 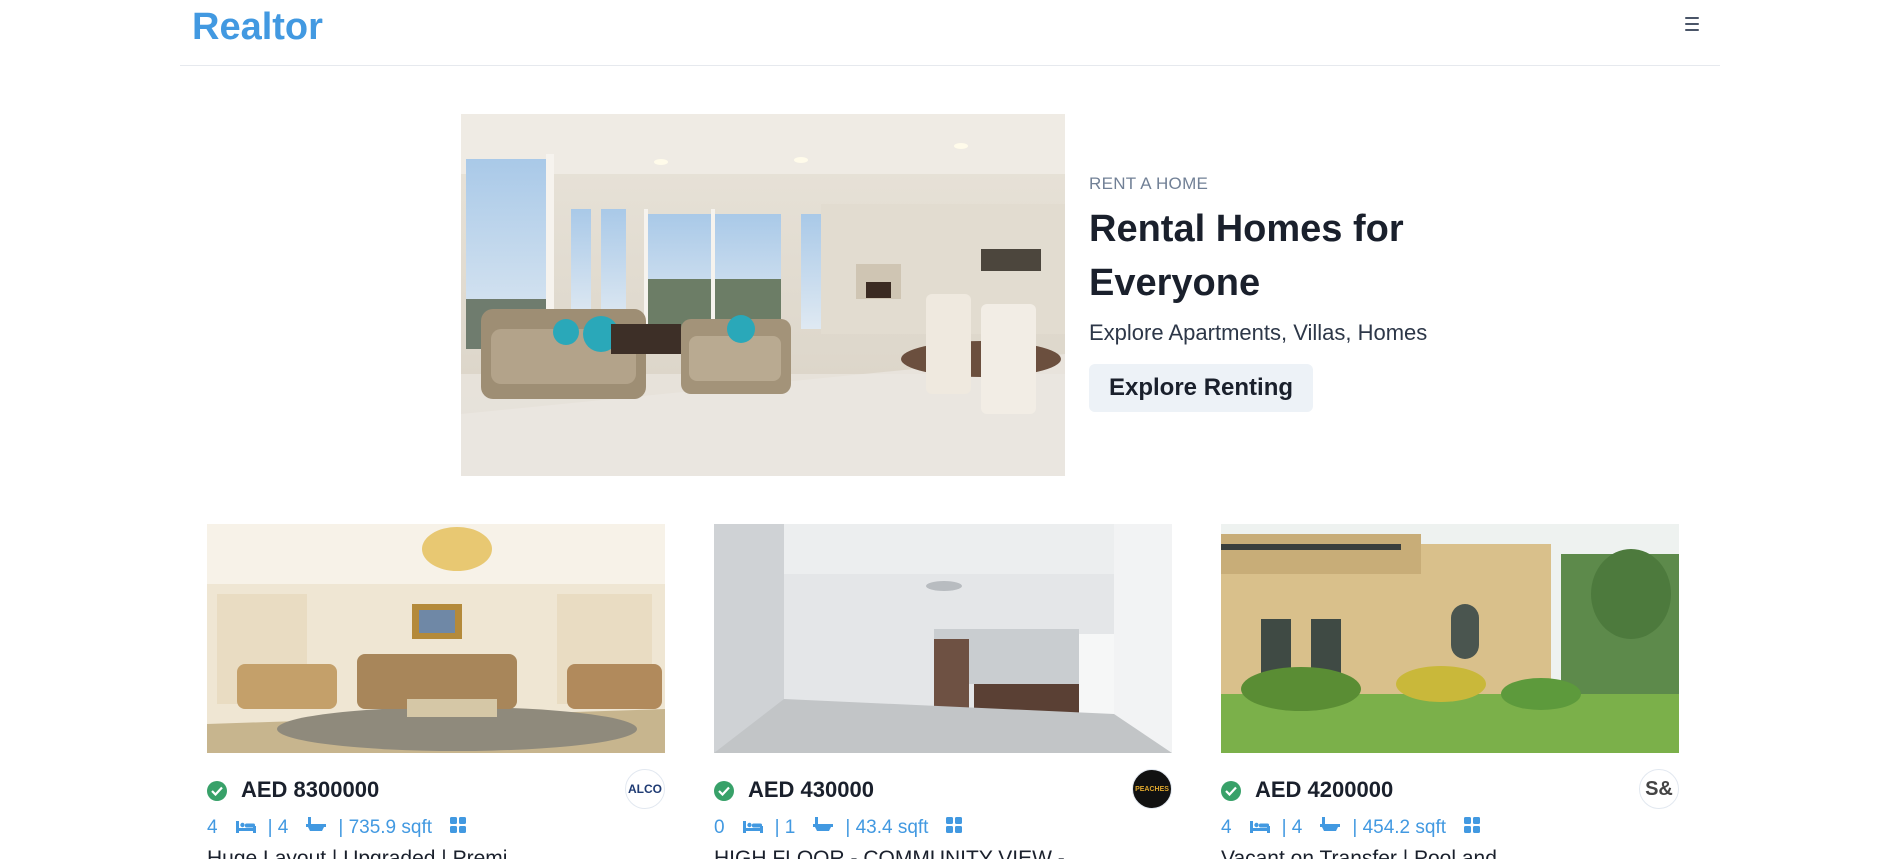 I want to click on explore-renting-button: Explore Renting, so click(x=1201, y=388).